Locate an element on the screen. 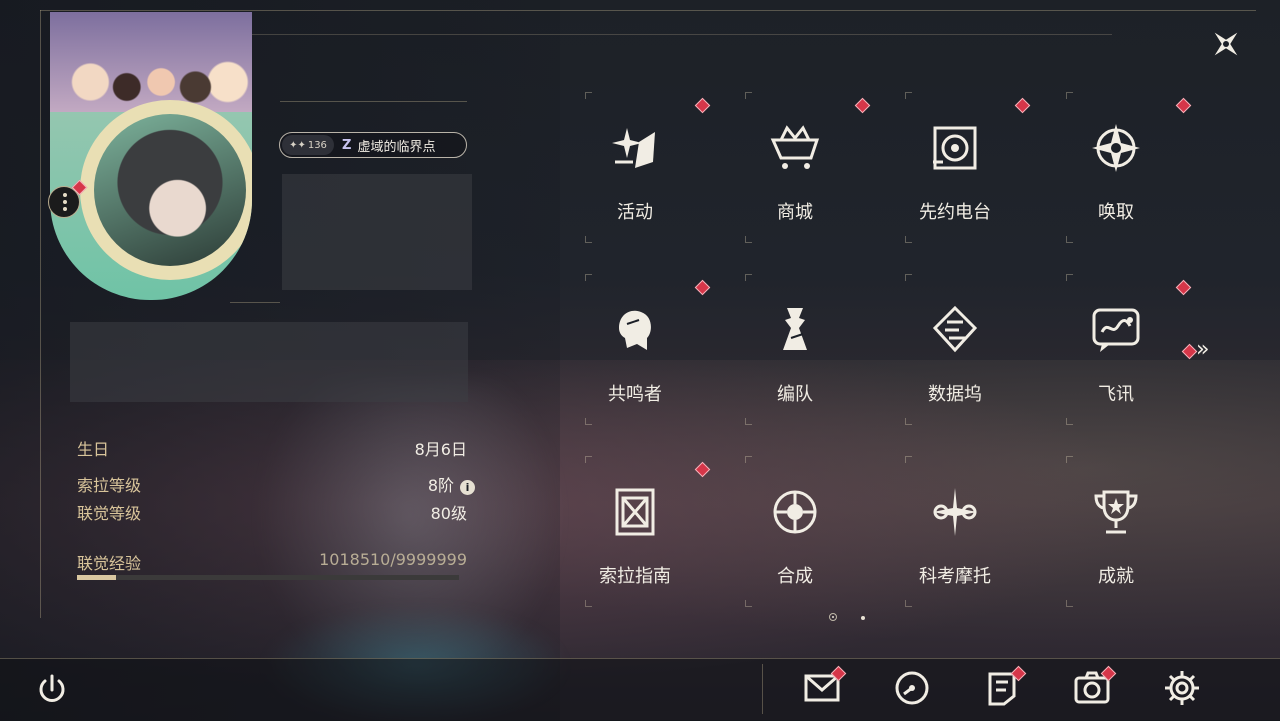 Image resolution: width=1280 pixels, height=721 pixels. menu-tile-label: 成就 is located at coordinates (1116, 576).